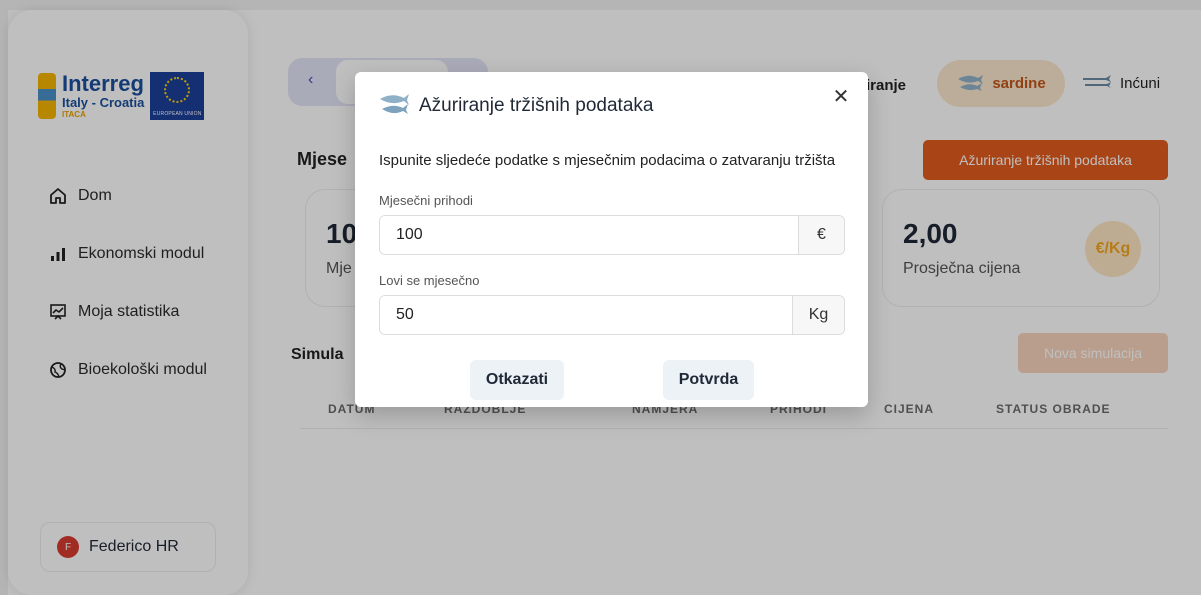  I want to click on fish-icon, so click(394, 105).